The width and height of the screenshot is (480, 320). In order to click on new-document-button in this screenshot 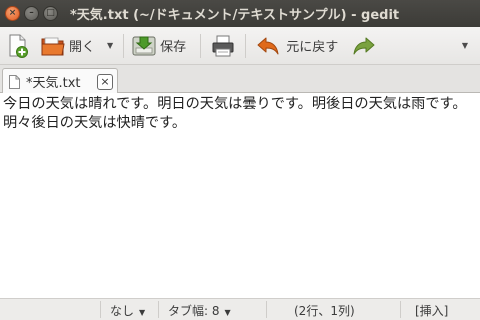, I will do `click(18, 46)`.